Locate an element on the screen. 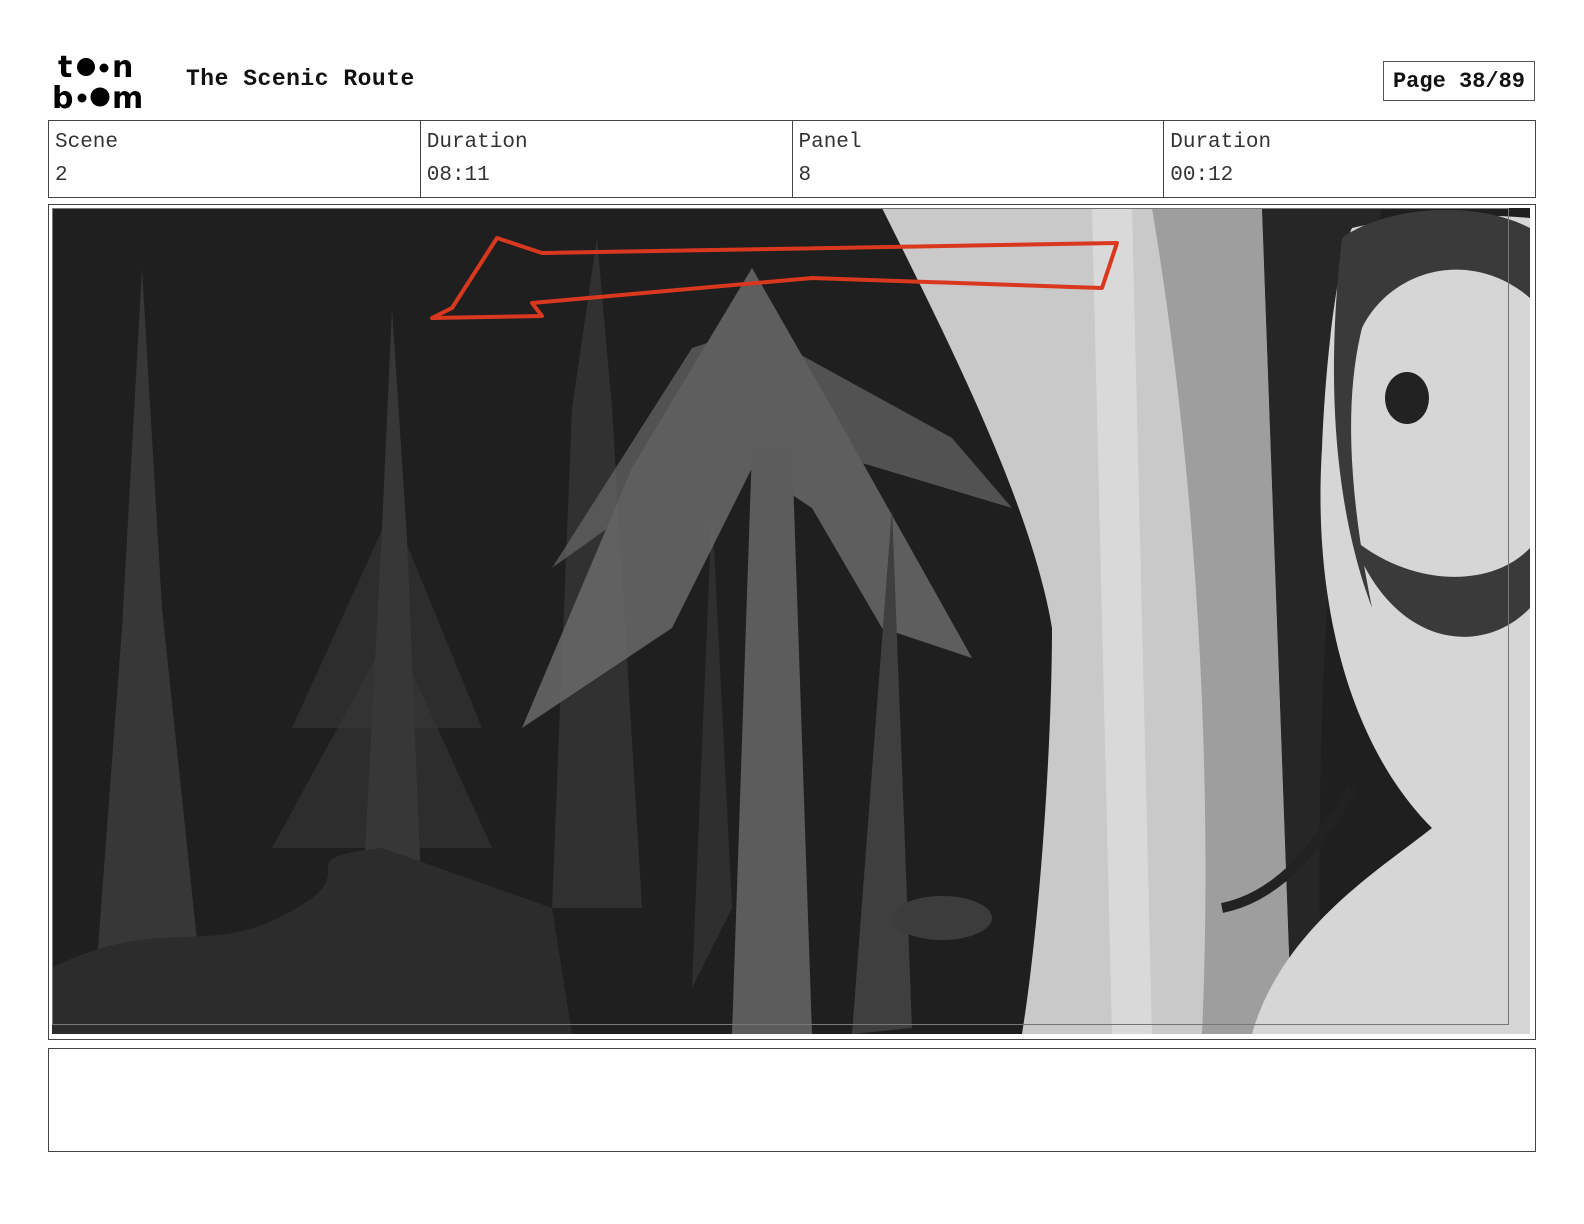 This screenshot has width=1584, height=1224. panel-duration-label: Duration is located at coordinates (1221, 142).